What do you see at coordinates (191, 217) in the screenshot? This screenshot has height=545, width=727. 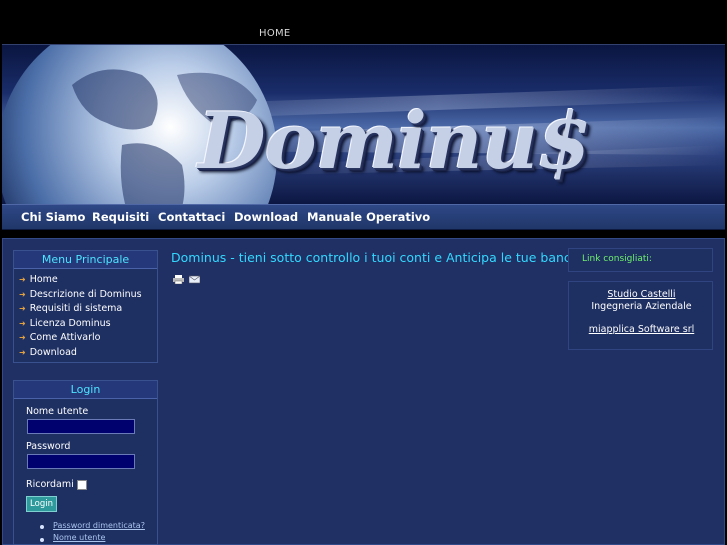 I see `nav-contattaci: Contattaci` at bounding box center [191, 217].